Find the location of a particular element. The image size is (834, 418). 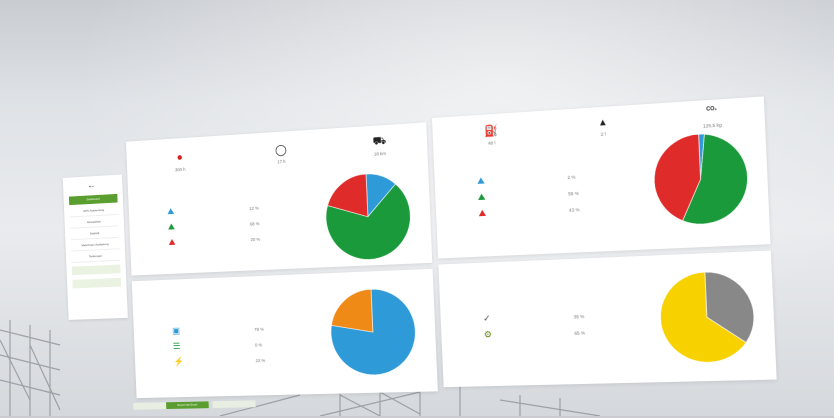

sidebar-item-tankungen: Tankungen is located at coordinates (96, 257).